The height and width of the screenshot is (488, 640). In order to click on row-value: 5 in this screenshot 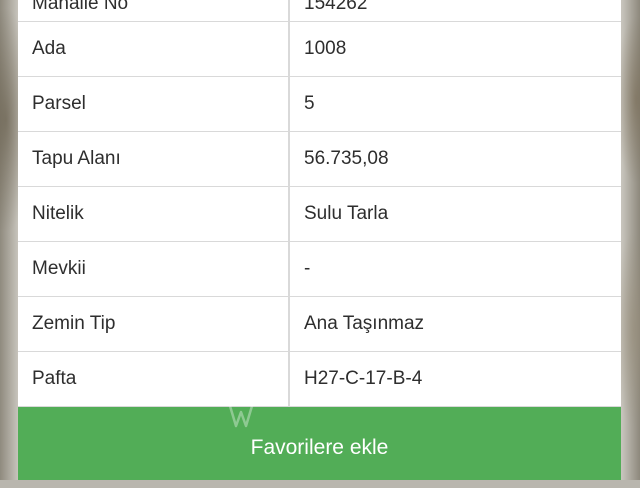, I will do `click(455, 104)`.